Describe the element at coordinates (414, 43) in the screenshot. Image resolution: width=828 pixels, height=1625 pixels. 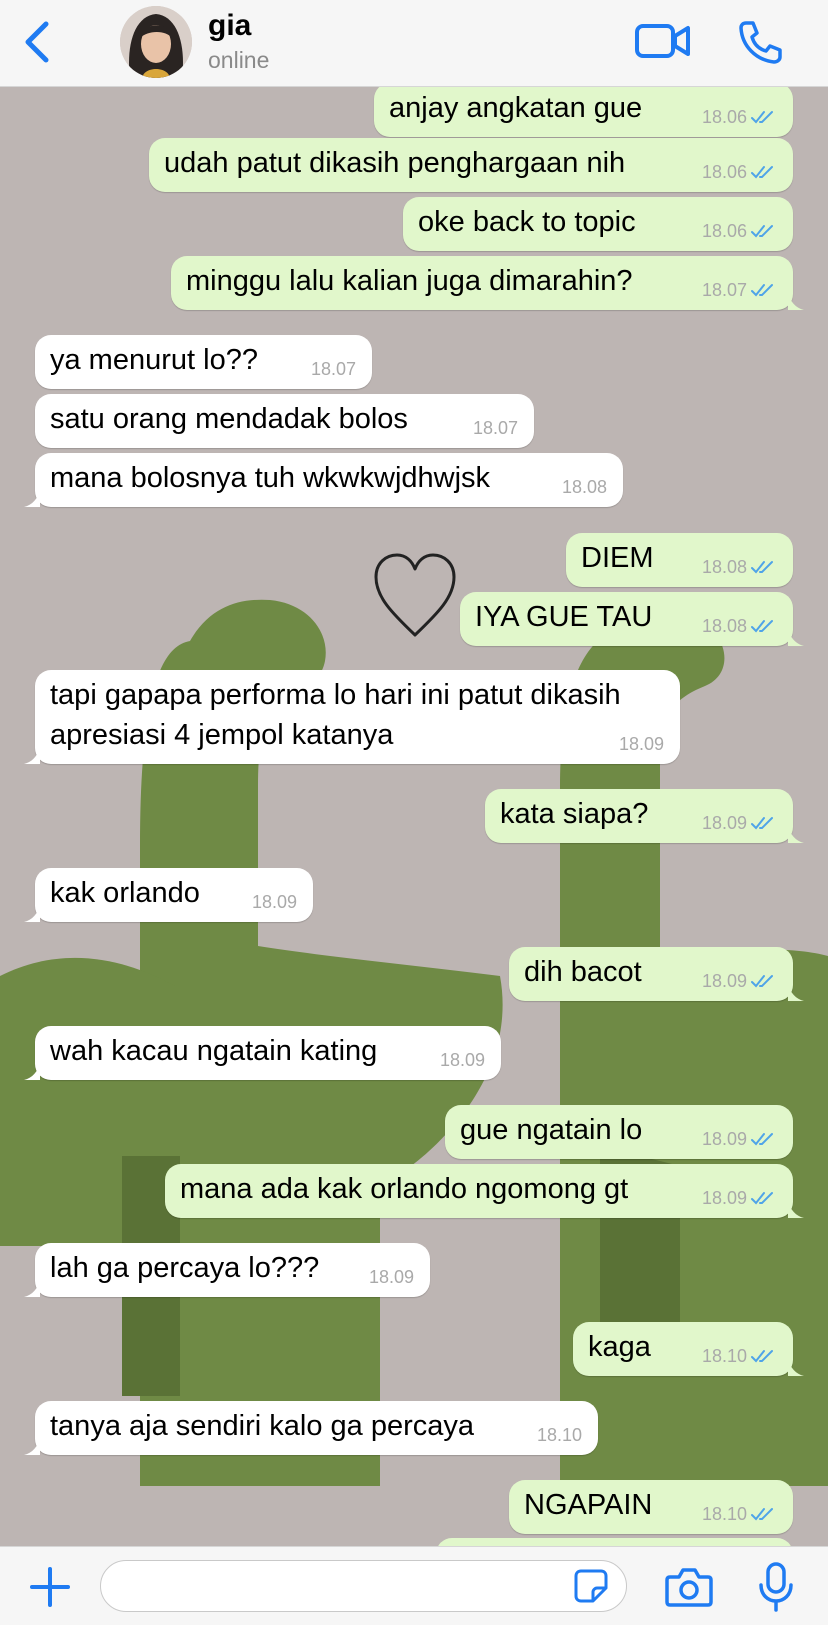
I see `chat-header: gia online` at that location.